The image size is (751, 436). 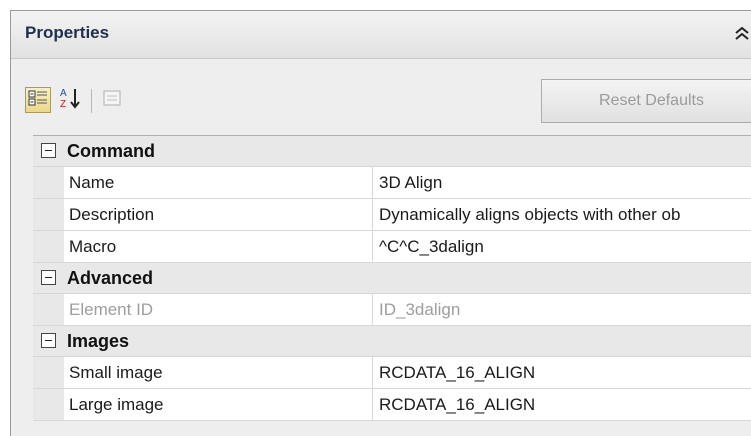 I want to click on property-value: 3D Align, so click(x=565, y=183).